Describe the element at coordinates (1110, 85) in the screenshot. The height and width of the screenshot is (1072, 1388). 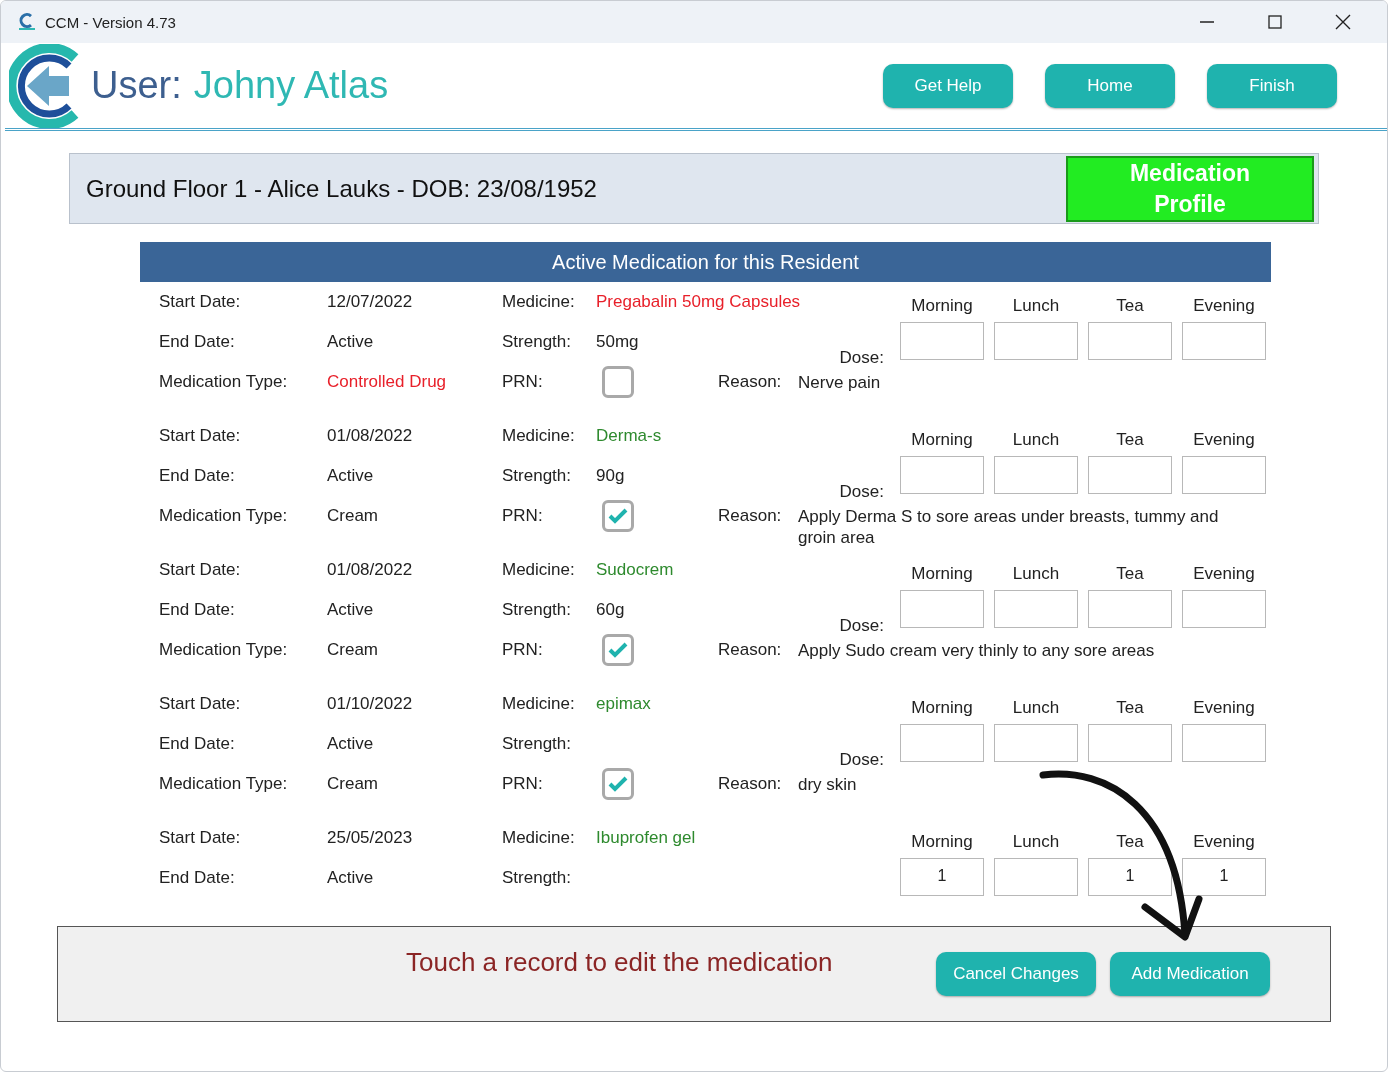
I see `header-button: Home` at that location.